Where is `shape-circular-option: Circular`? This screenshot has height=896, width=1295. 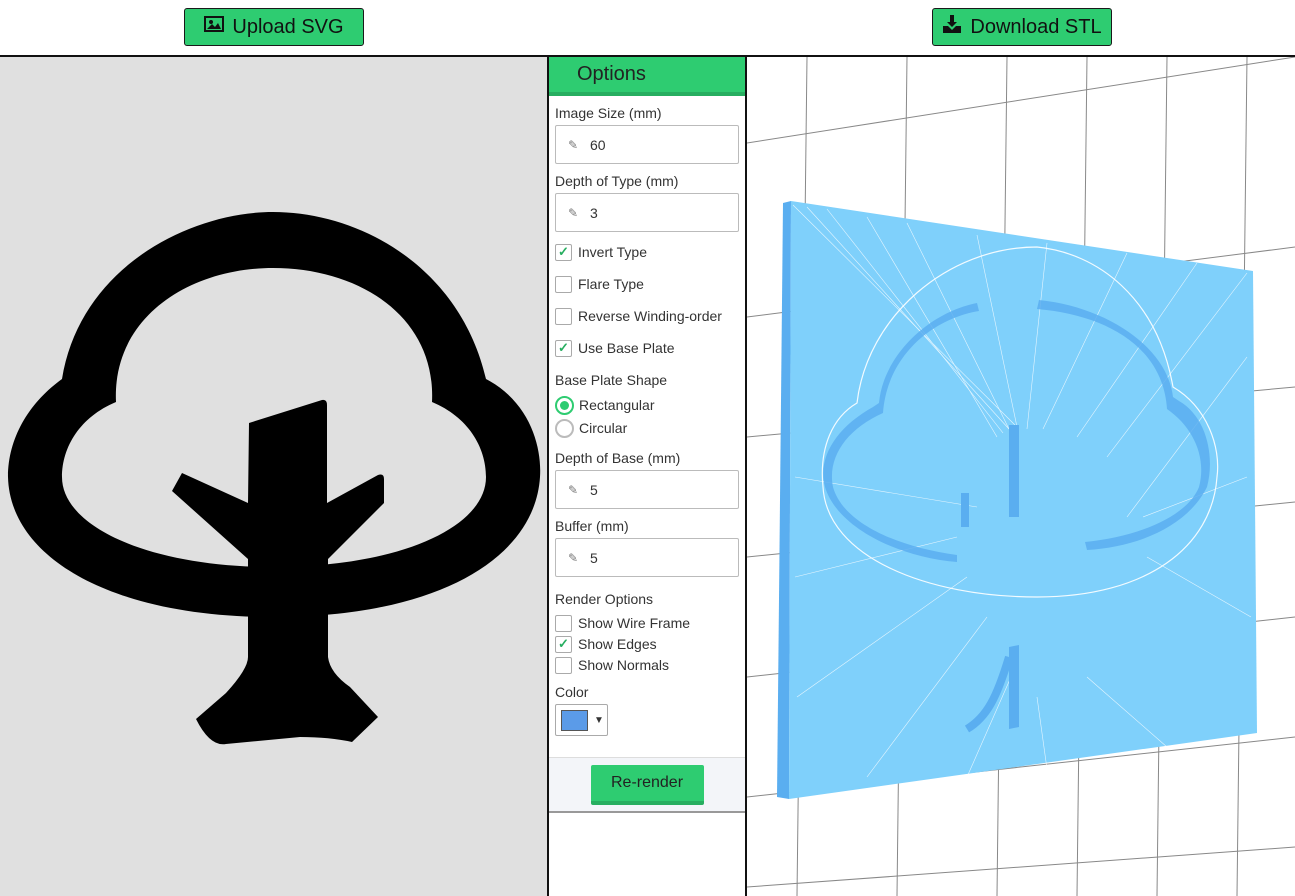 shape-circular-option: Circular is located at coordinates (650, 428).